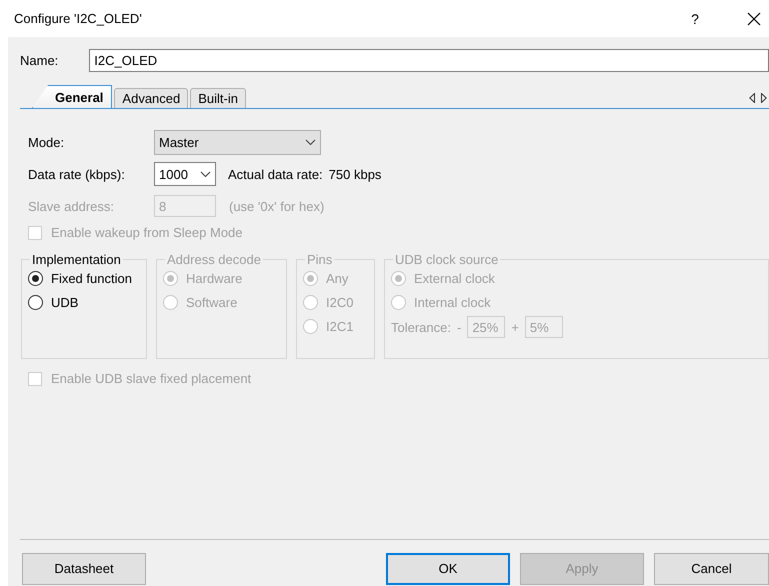 Image resolution: width=769 pixels, height=586 pixels. What do you see at coordinates (214, 259) in the screenshot?
I see `group-title: Address decode` at bounding box center [214, 259].